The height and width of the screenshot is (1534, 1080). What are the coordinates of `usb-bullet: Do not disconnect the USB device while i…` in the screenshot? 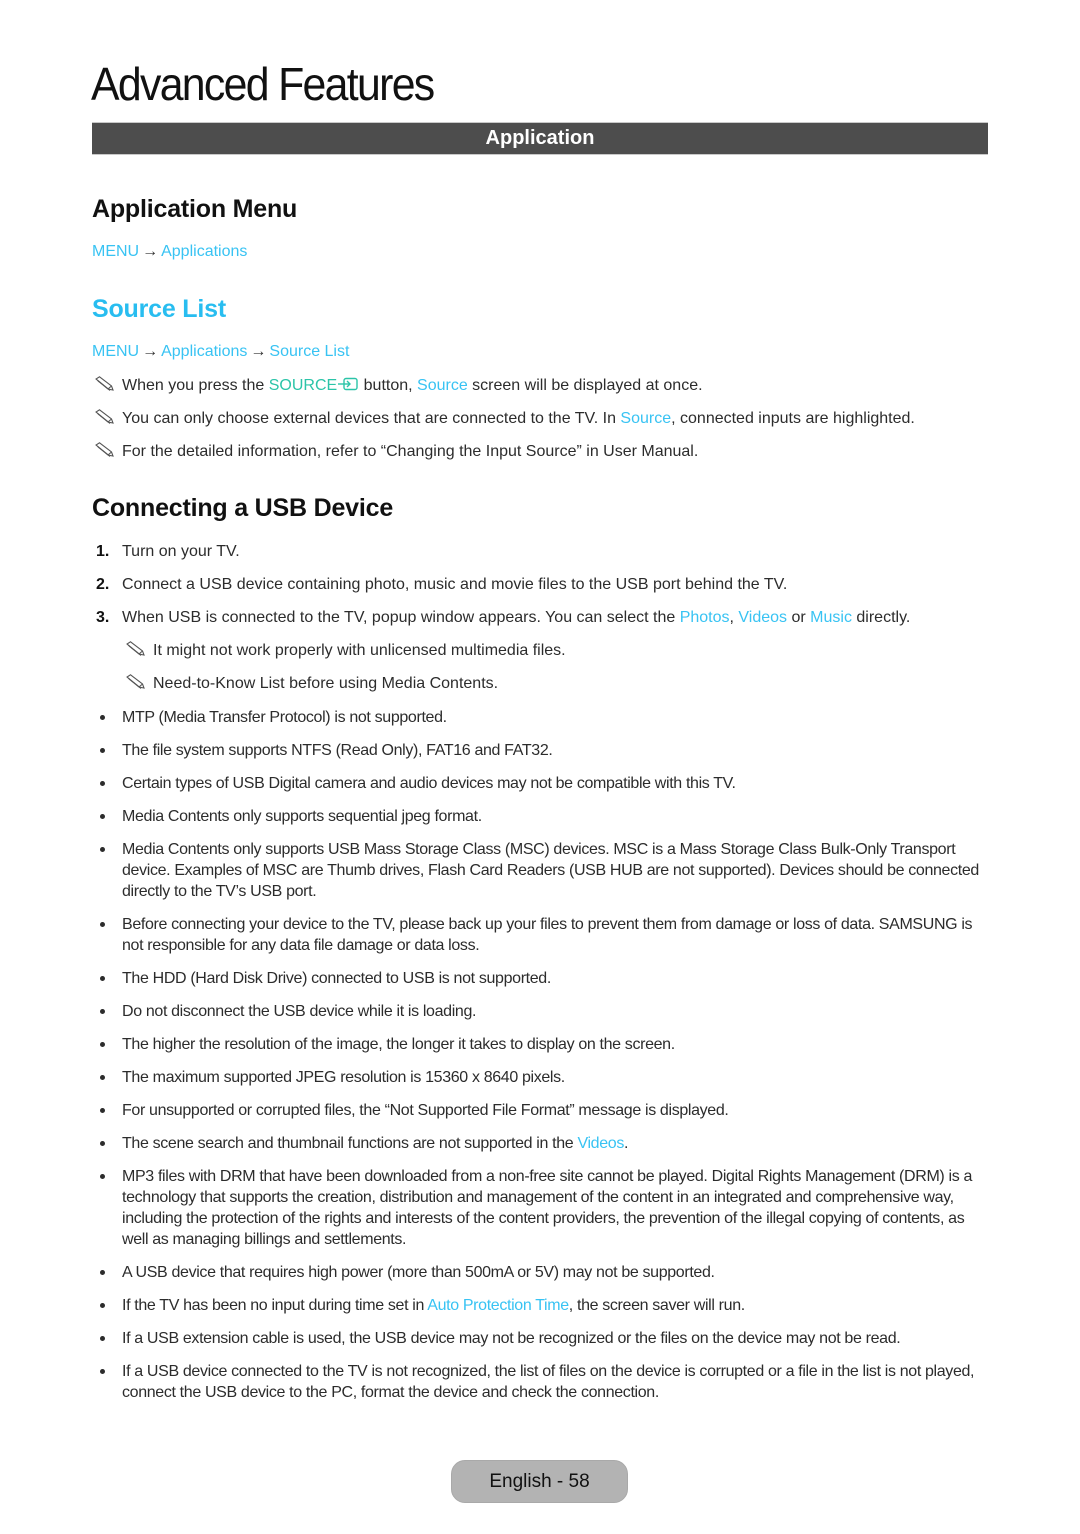 It's located at (542, 1011).